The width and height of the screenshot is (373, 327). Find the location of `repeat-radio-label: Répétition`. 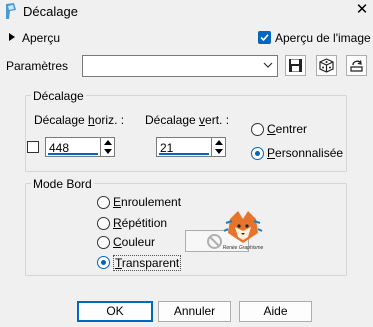

repeat-radio-label: Répétition is located at coordinates (140, 223).